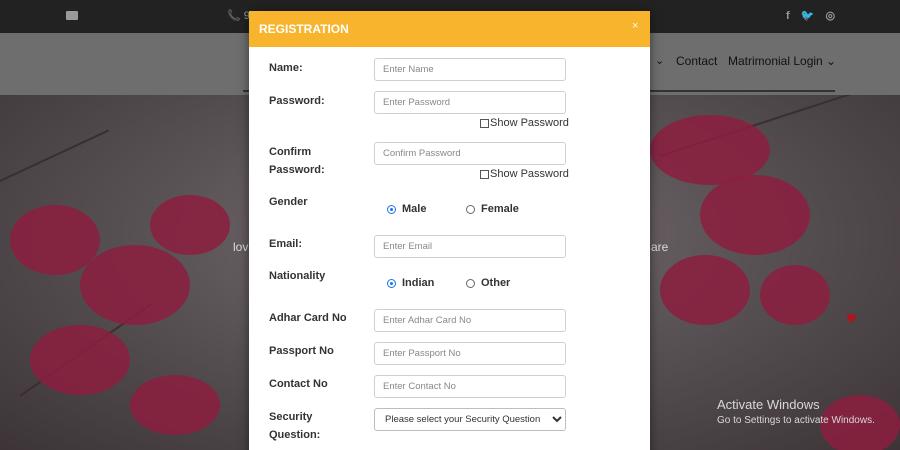 This screenshot has height=450, width=900. I want to click on email-field, so click(470, 246).